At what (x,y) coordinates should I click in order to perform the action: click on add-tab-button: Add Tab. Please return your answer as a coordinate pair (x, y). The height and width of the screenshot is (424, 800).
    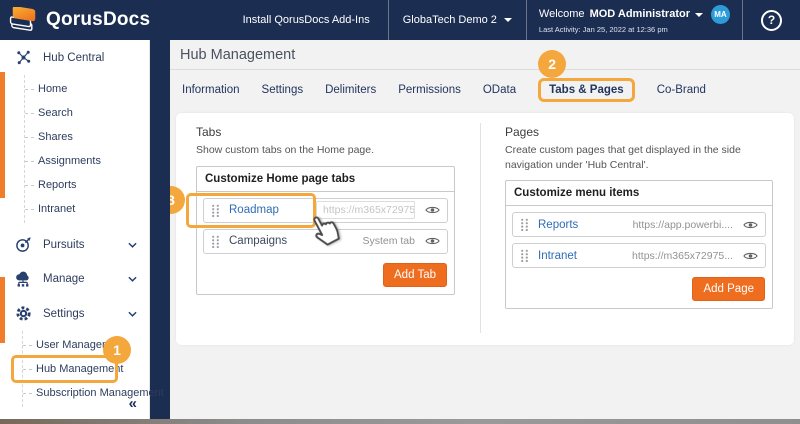
    Looking at the image, I should click on (415, 274).